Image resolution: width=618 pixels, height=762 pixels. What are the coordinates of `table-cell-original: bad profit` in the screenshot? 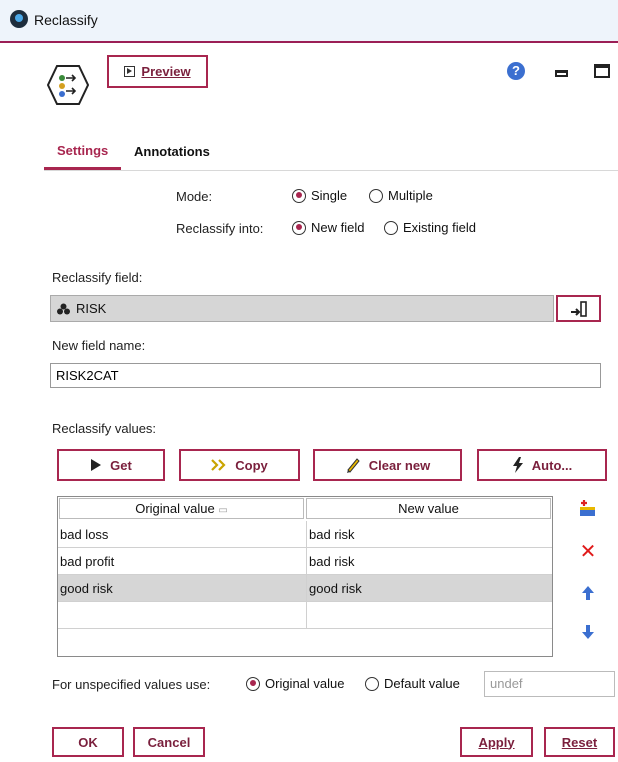 It's located at (182, 561).